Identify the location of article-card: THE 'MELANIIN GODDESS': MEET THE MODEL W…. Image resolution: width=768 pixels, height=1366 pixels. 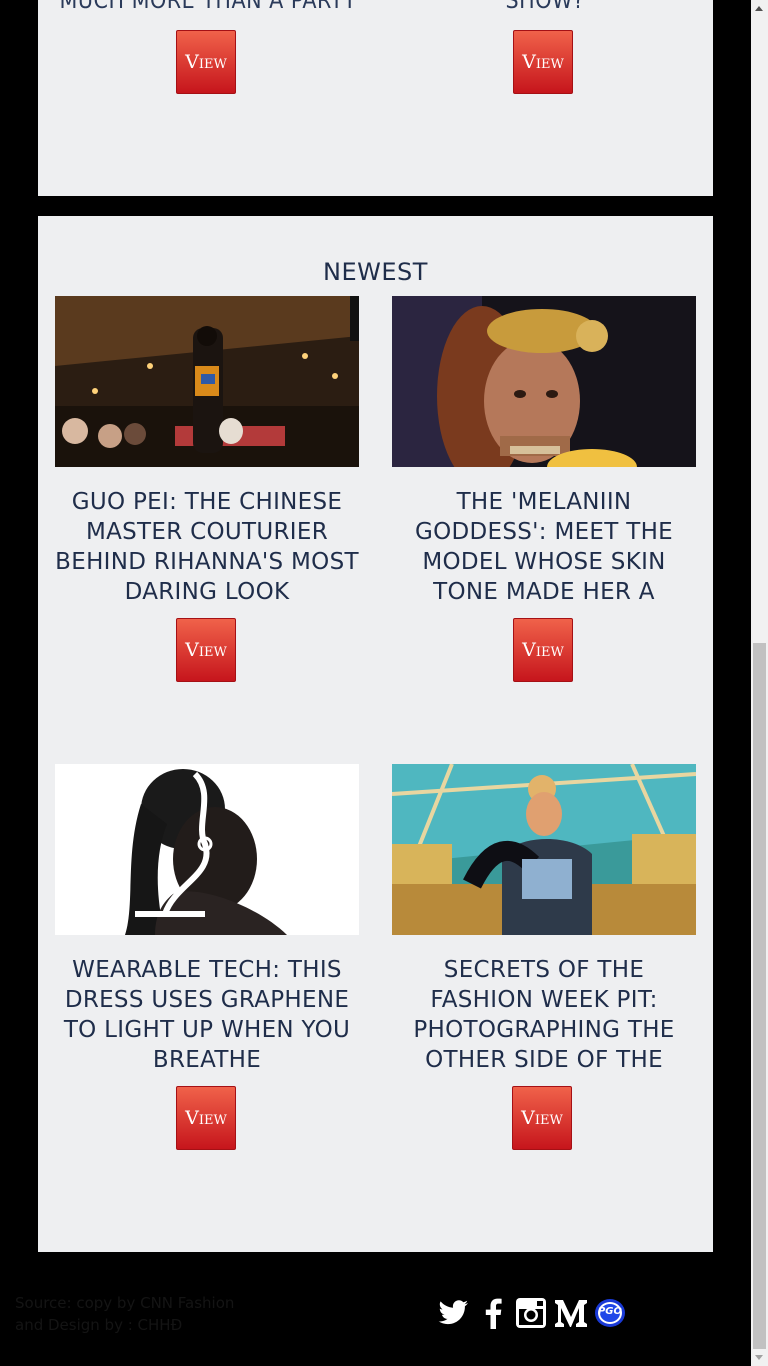
(544, 451).